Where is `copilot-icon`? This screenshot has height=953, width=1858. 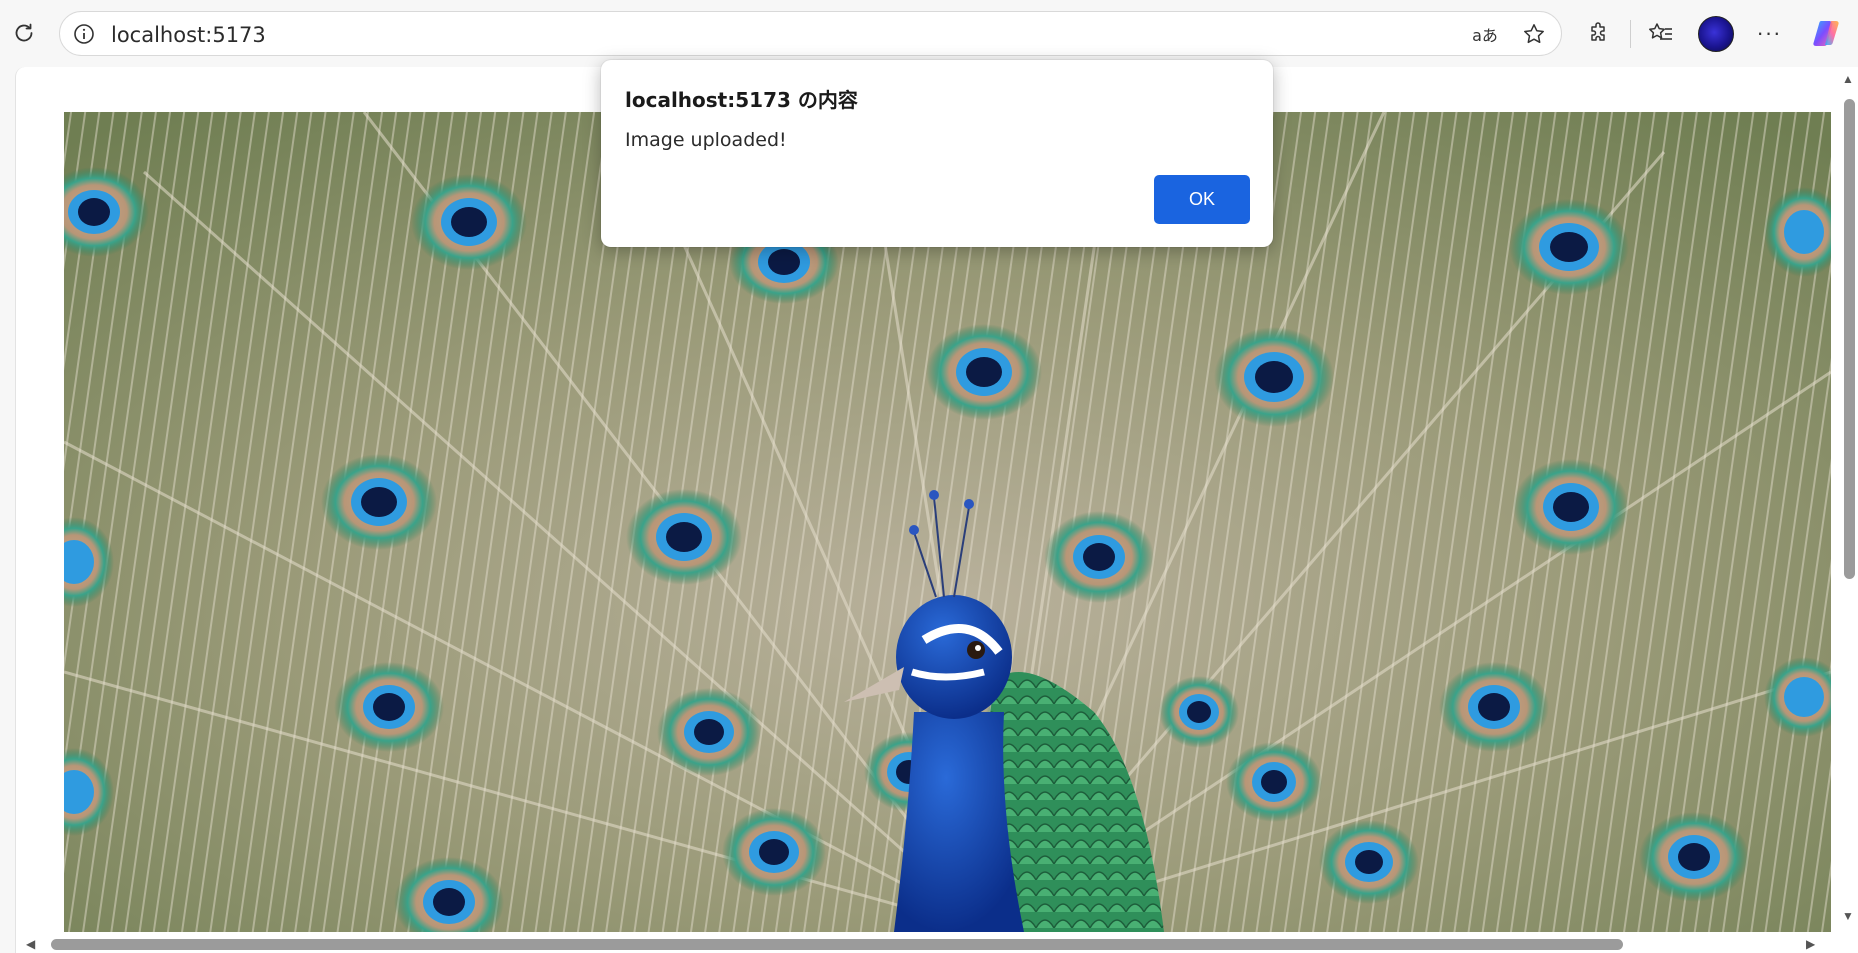
copilot-icon is located at coordinates (1826, 33).